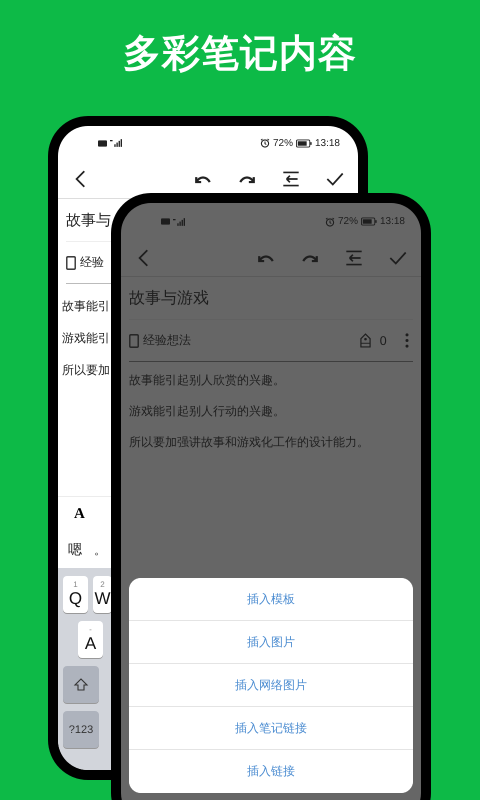 Image resolution: width=480 pixels, height=800 pixels. I want to click on tag-icon, so click(366, 340).